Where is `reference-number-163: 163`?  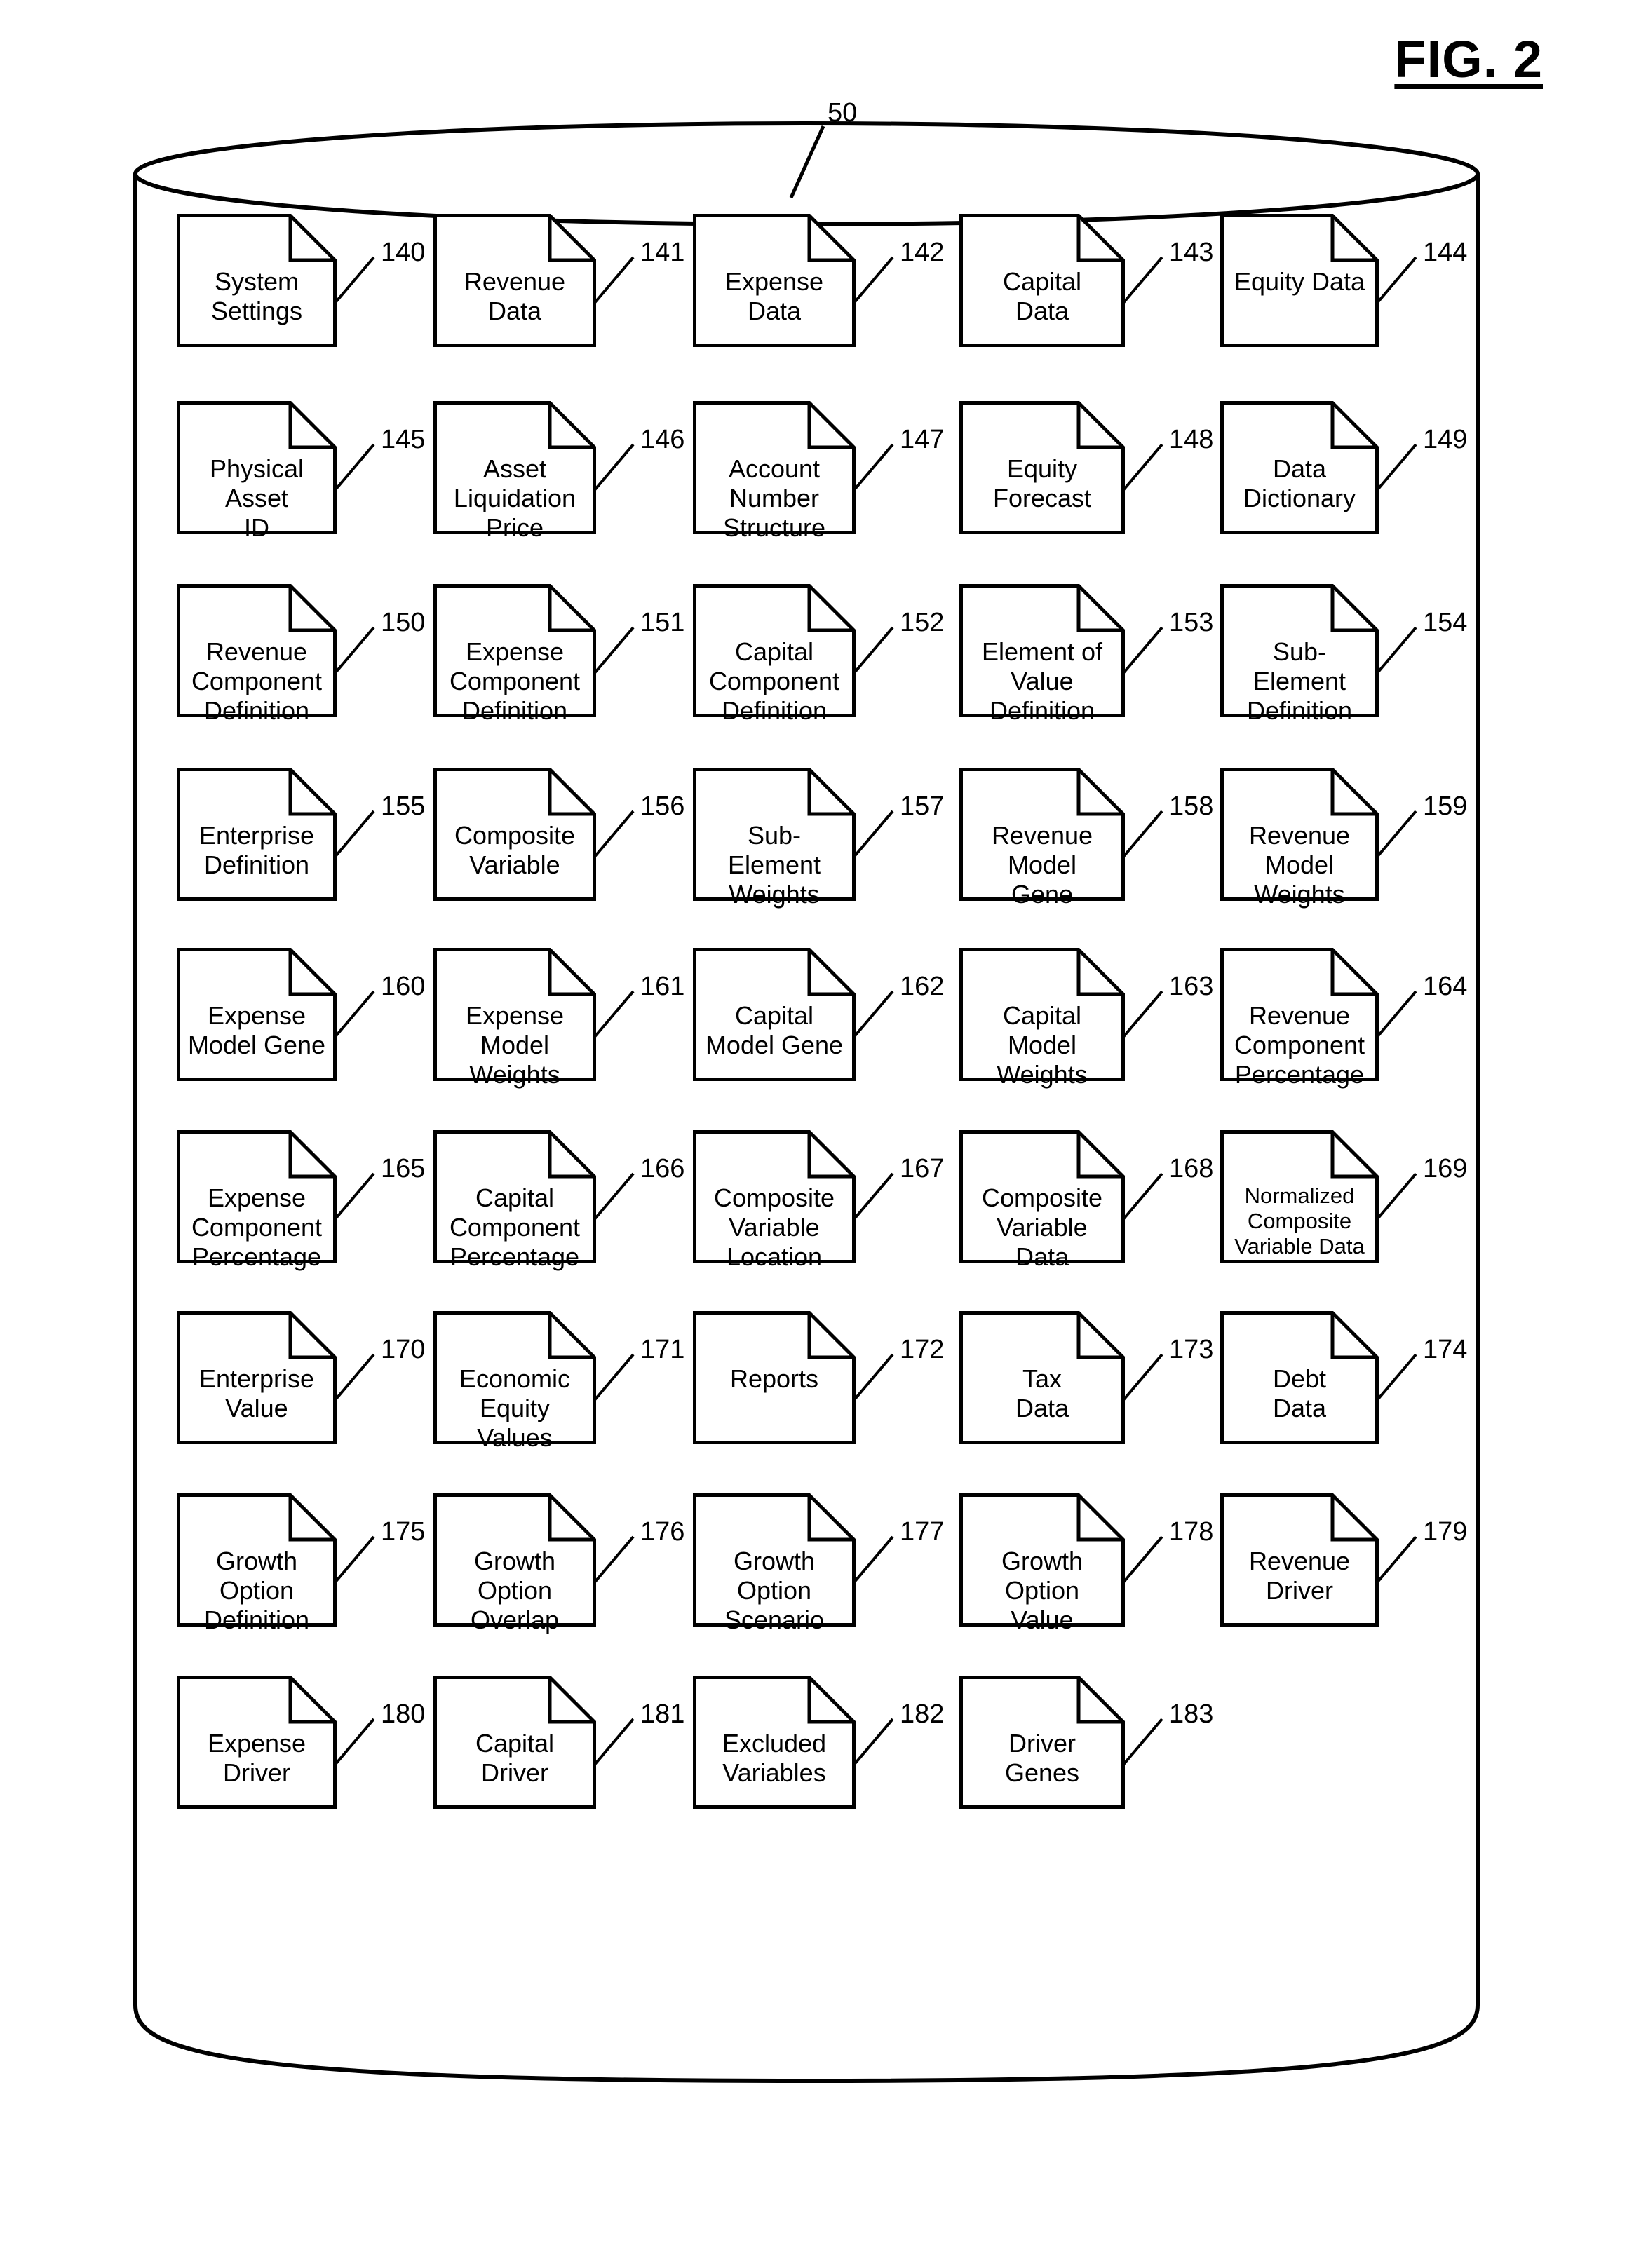
reference-number-163: 163 is located at coordinates (1192, 987).